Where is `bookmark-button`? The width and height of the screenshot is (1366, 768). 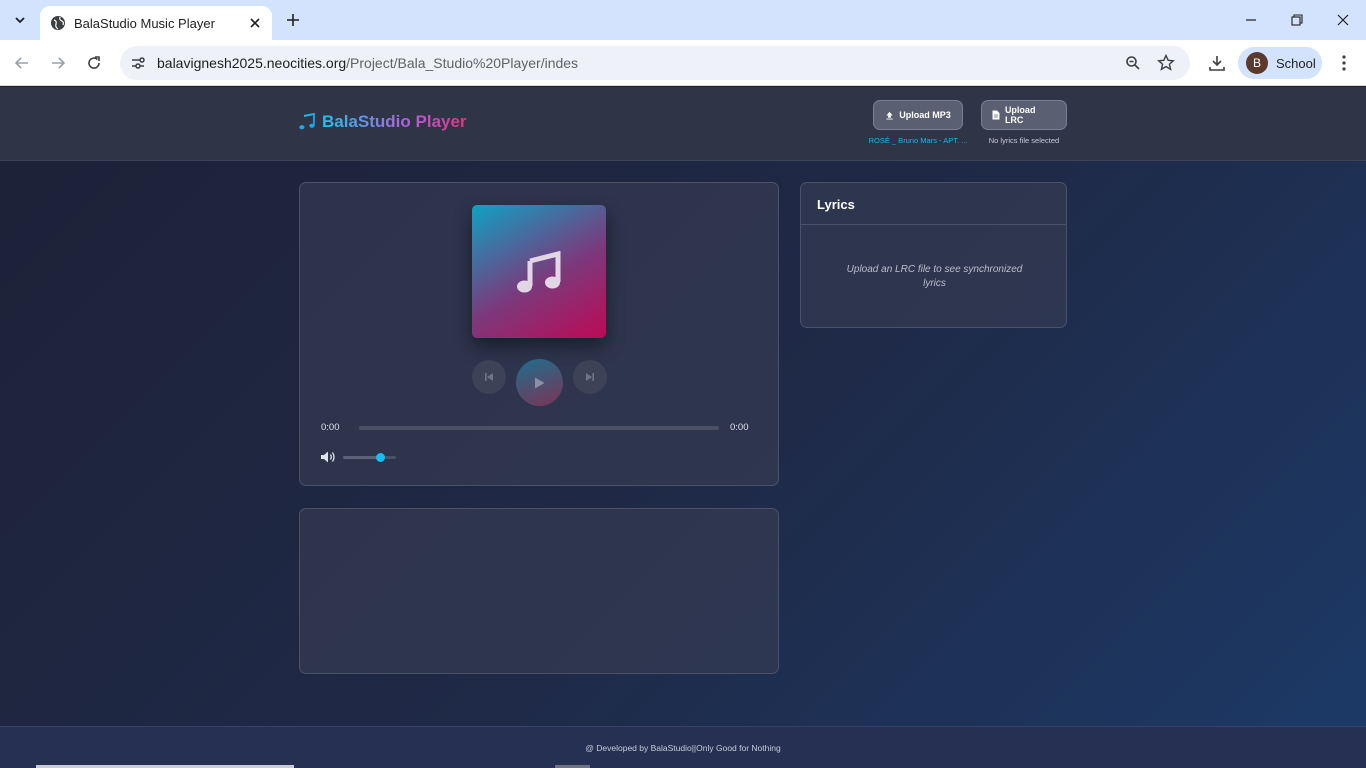
bookmark-button is located at coordinates (1166, 63).